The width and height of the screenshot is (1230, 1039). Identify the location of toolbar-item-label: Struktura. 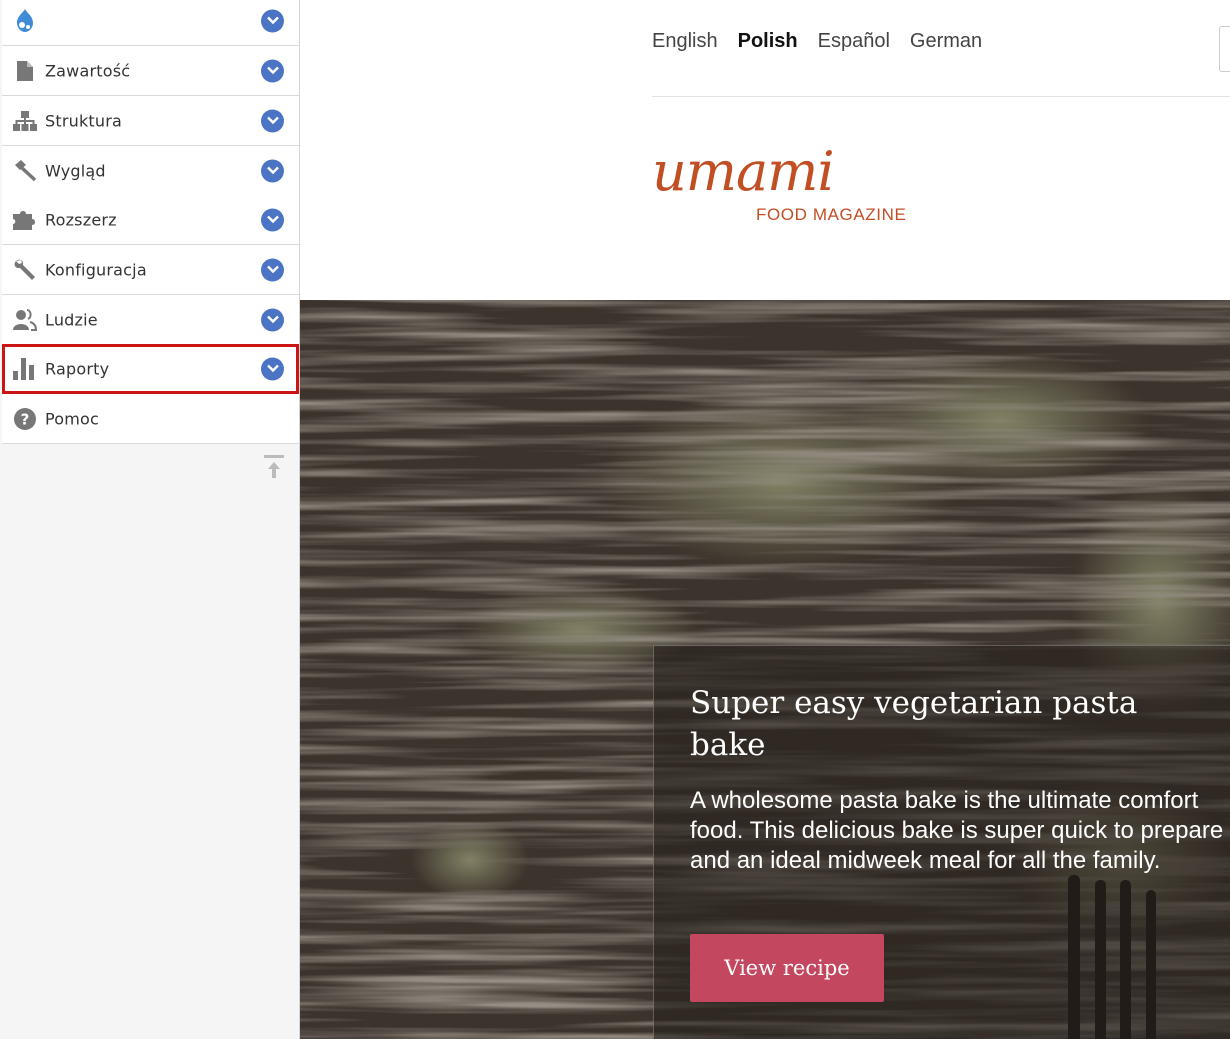
(84, 120).